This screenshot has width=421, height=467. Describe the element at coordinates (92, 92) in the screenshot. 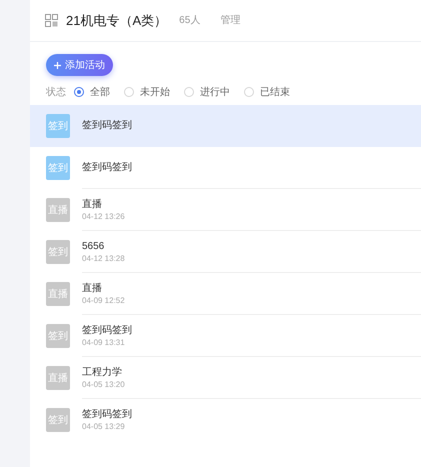

I see `status-radio: 全部` at that location.